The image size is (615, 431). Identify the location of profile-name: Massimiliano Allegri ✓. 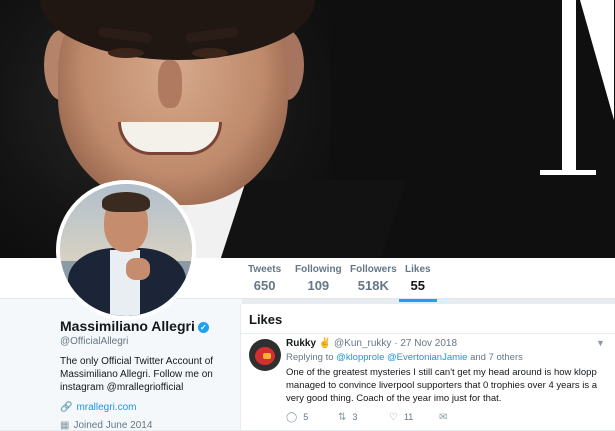
(134, 326).